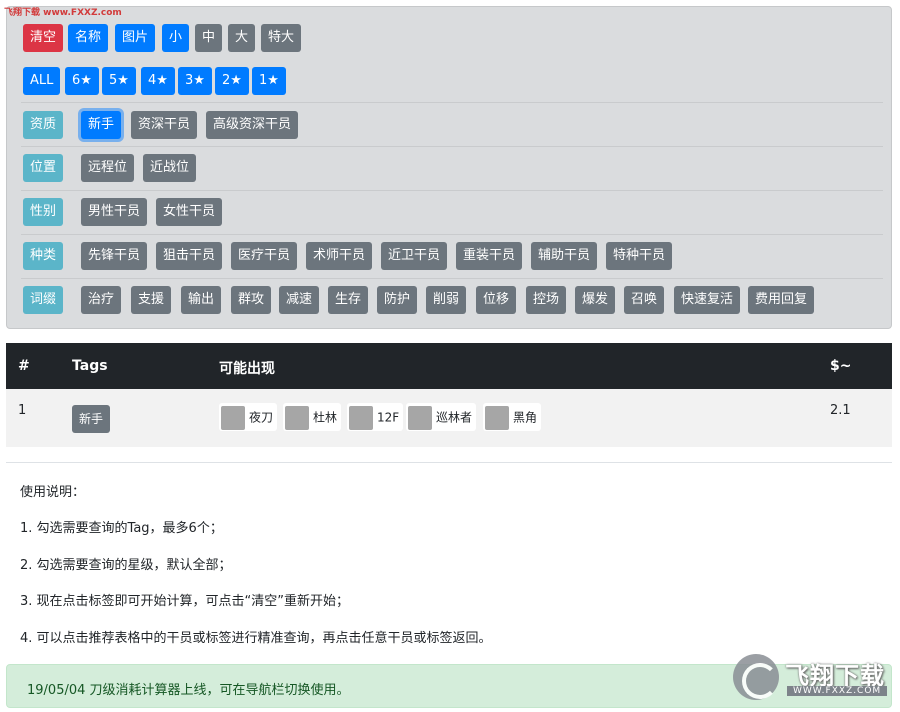 This screenshot has height=712, width=900. I want to click on section-divider, so click(449, 462).